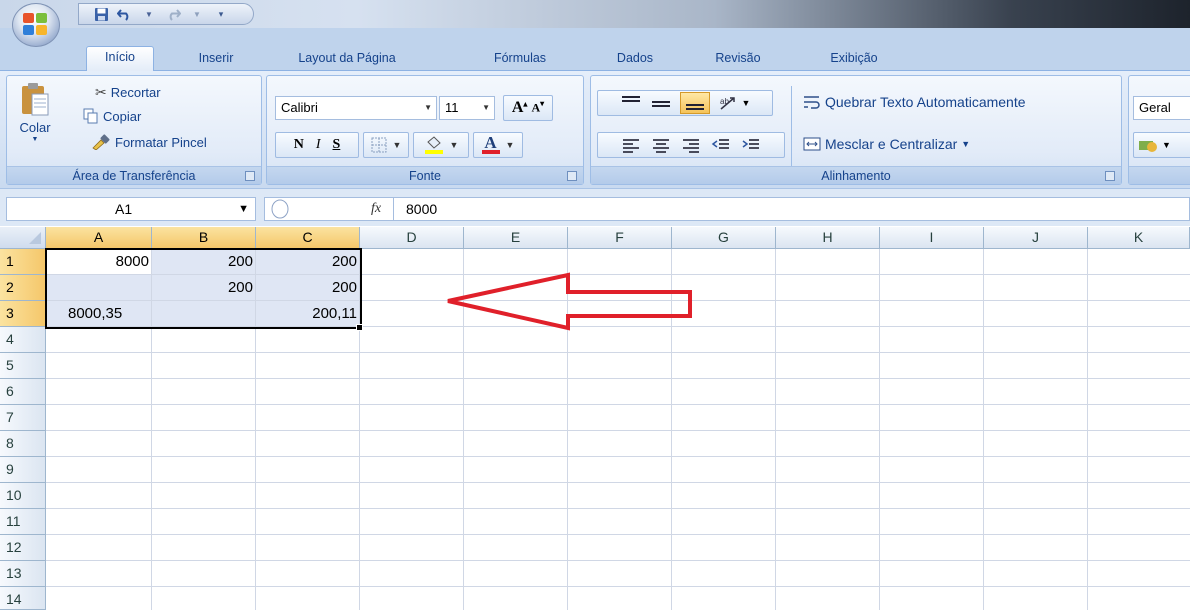 This screenshot has width=1190, height=610. What do you see at coordinates (23, 574) in the screenshot?
I see `row-header-13: 13` at bounding box center [23, 574].